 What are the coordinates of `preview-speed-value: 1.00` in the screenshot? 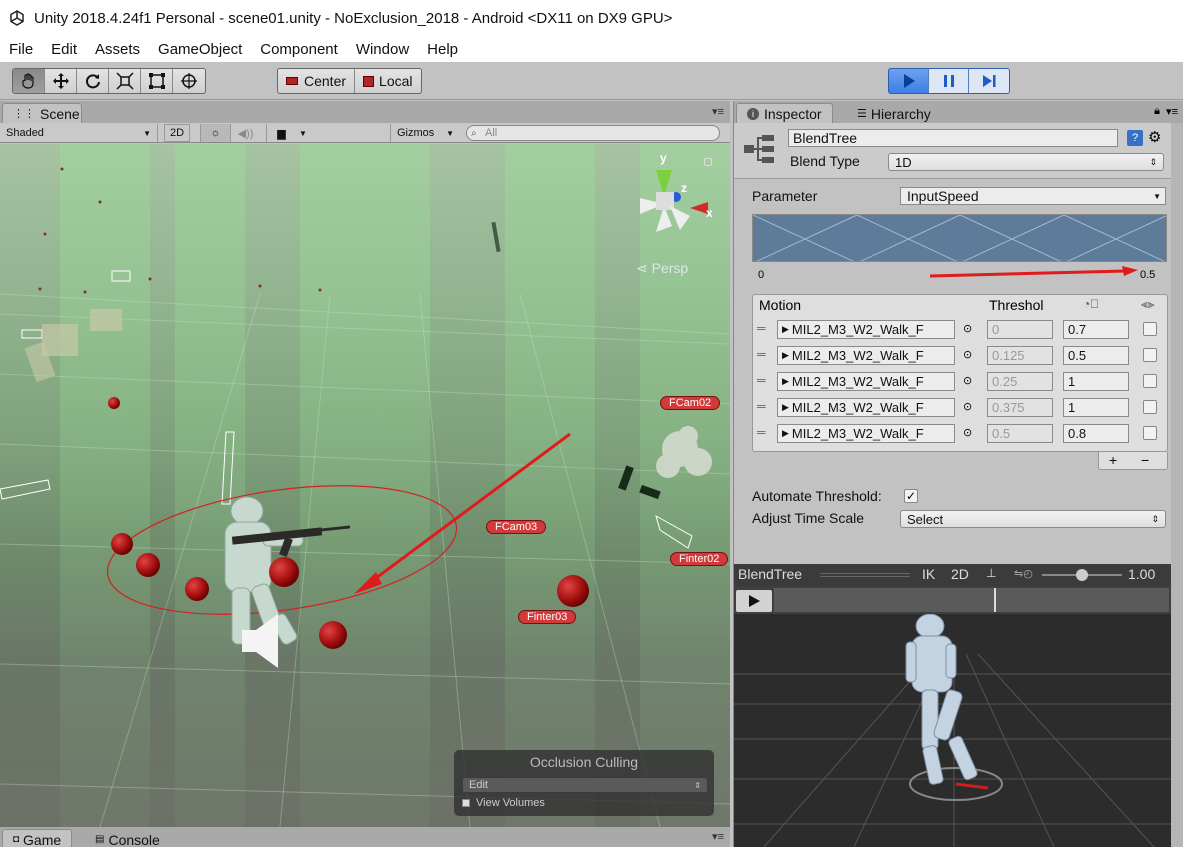 It's located at (1142, 574).